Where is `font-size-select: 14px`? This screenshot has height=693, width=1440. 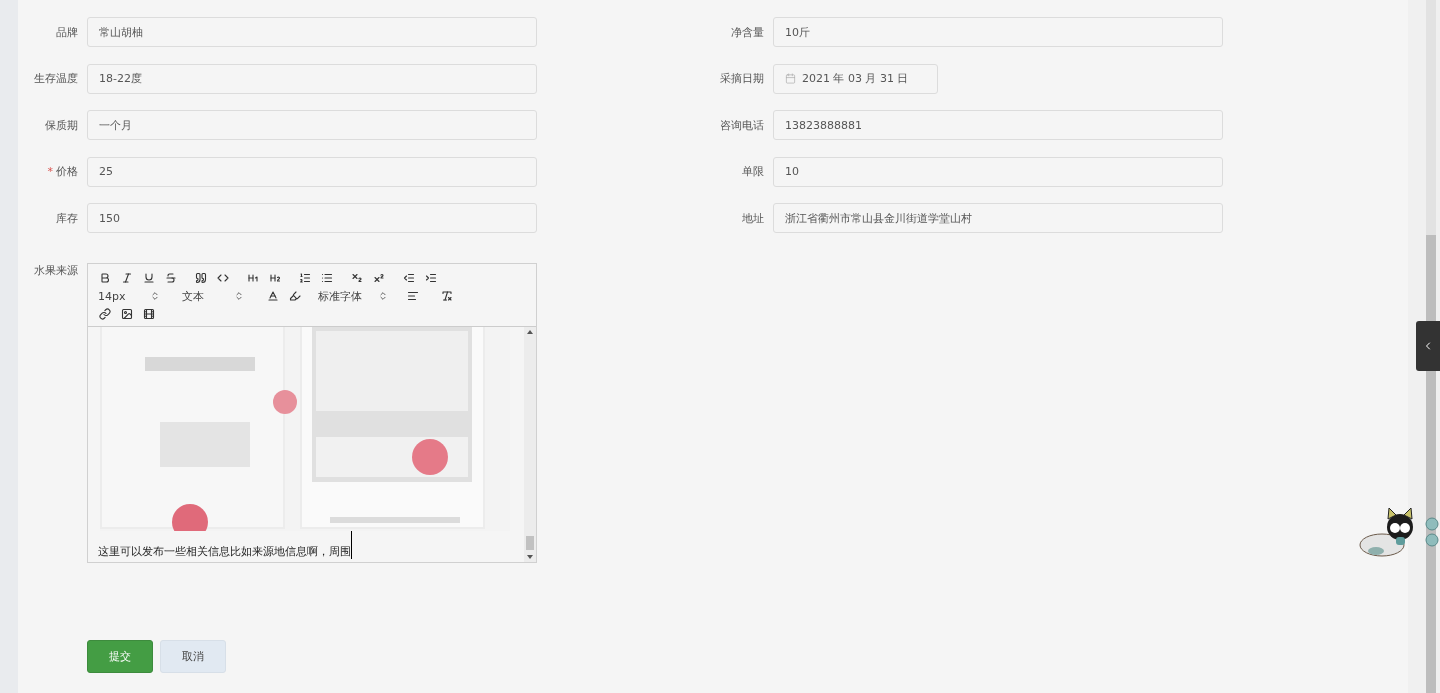
font-size-select: 14px is located at coordinates (129, 296).